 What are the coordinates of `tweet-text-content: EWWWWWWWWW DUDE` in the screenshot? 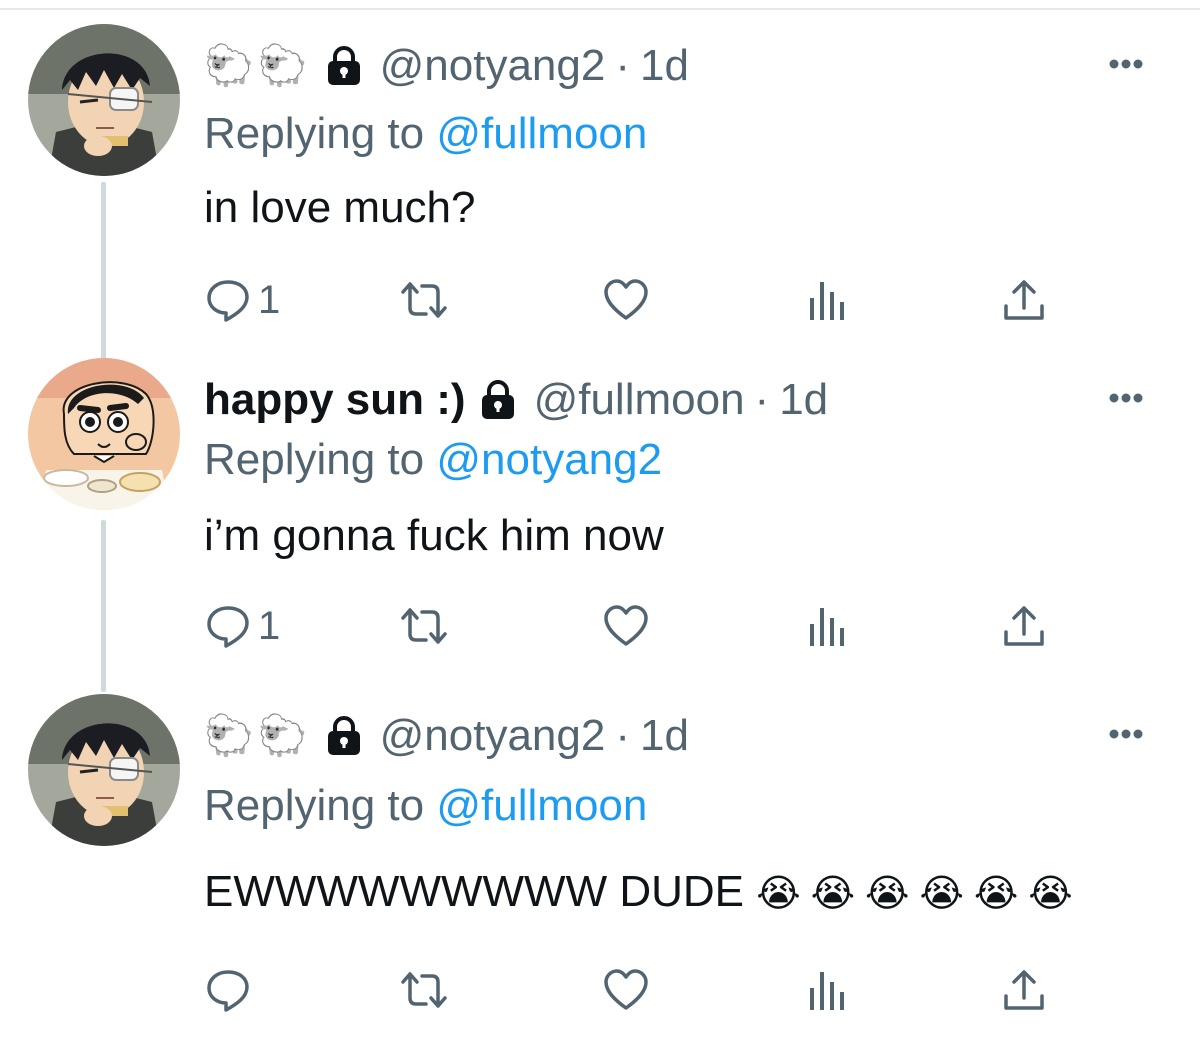 It's located at (474, 891).